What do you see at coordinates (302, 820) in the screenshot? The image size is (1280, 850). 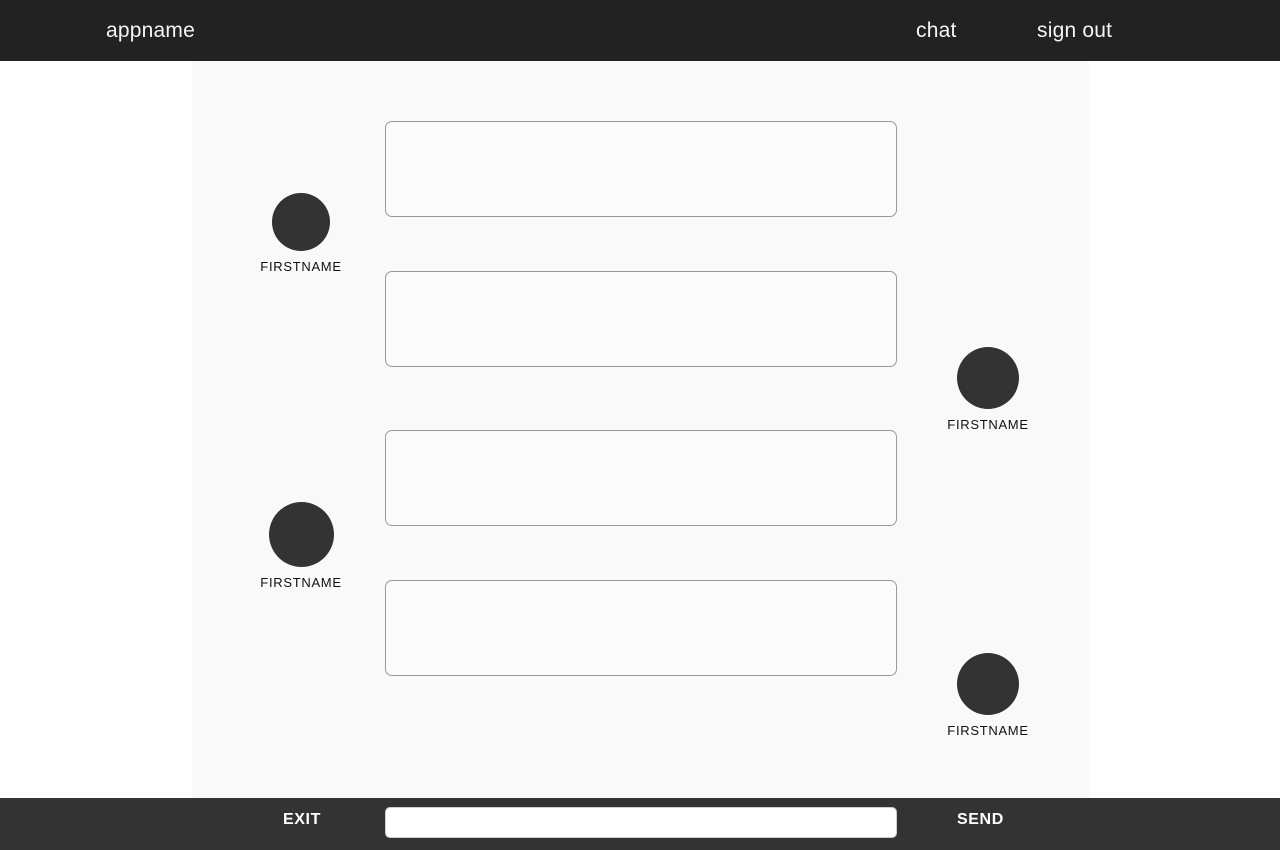 I see `exit-button: EXIT` at bounding box center [302, 820].